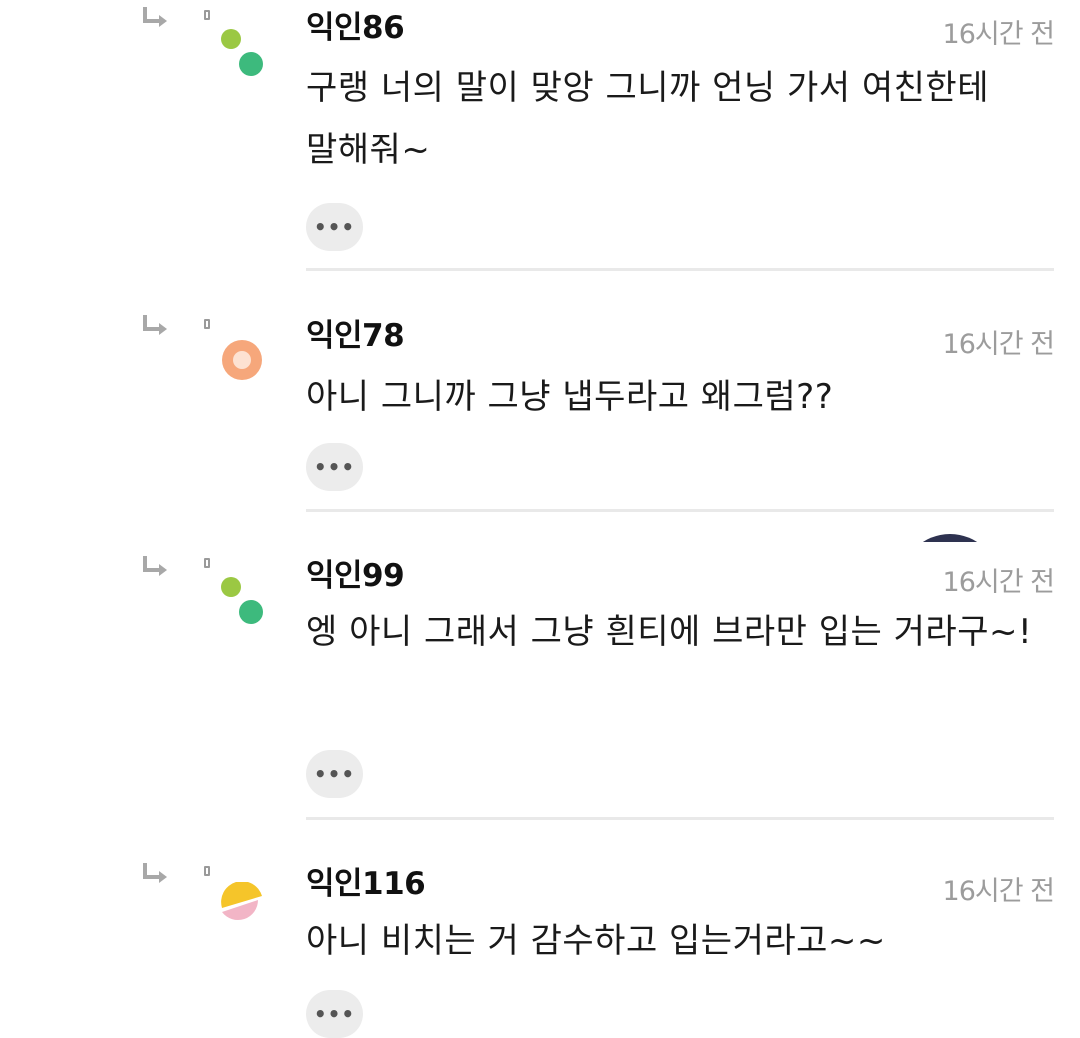 This screenshot has height=1038, width=1080. What do you see at coordinates (366, 880) in the screenshot?
I see `comment-nickname: 익인116` at bounding box center [366, 880].